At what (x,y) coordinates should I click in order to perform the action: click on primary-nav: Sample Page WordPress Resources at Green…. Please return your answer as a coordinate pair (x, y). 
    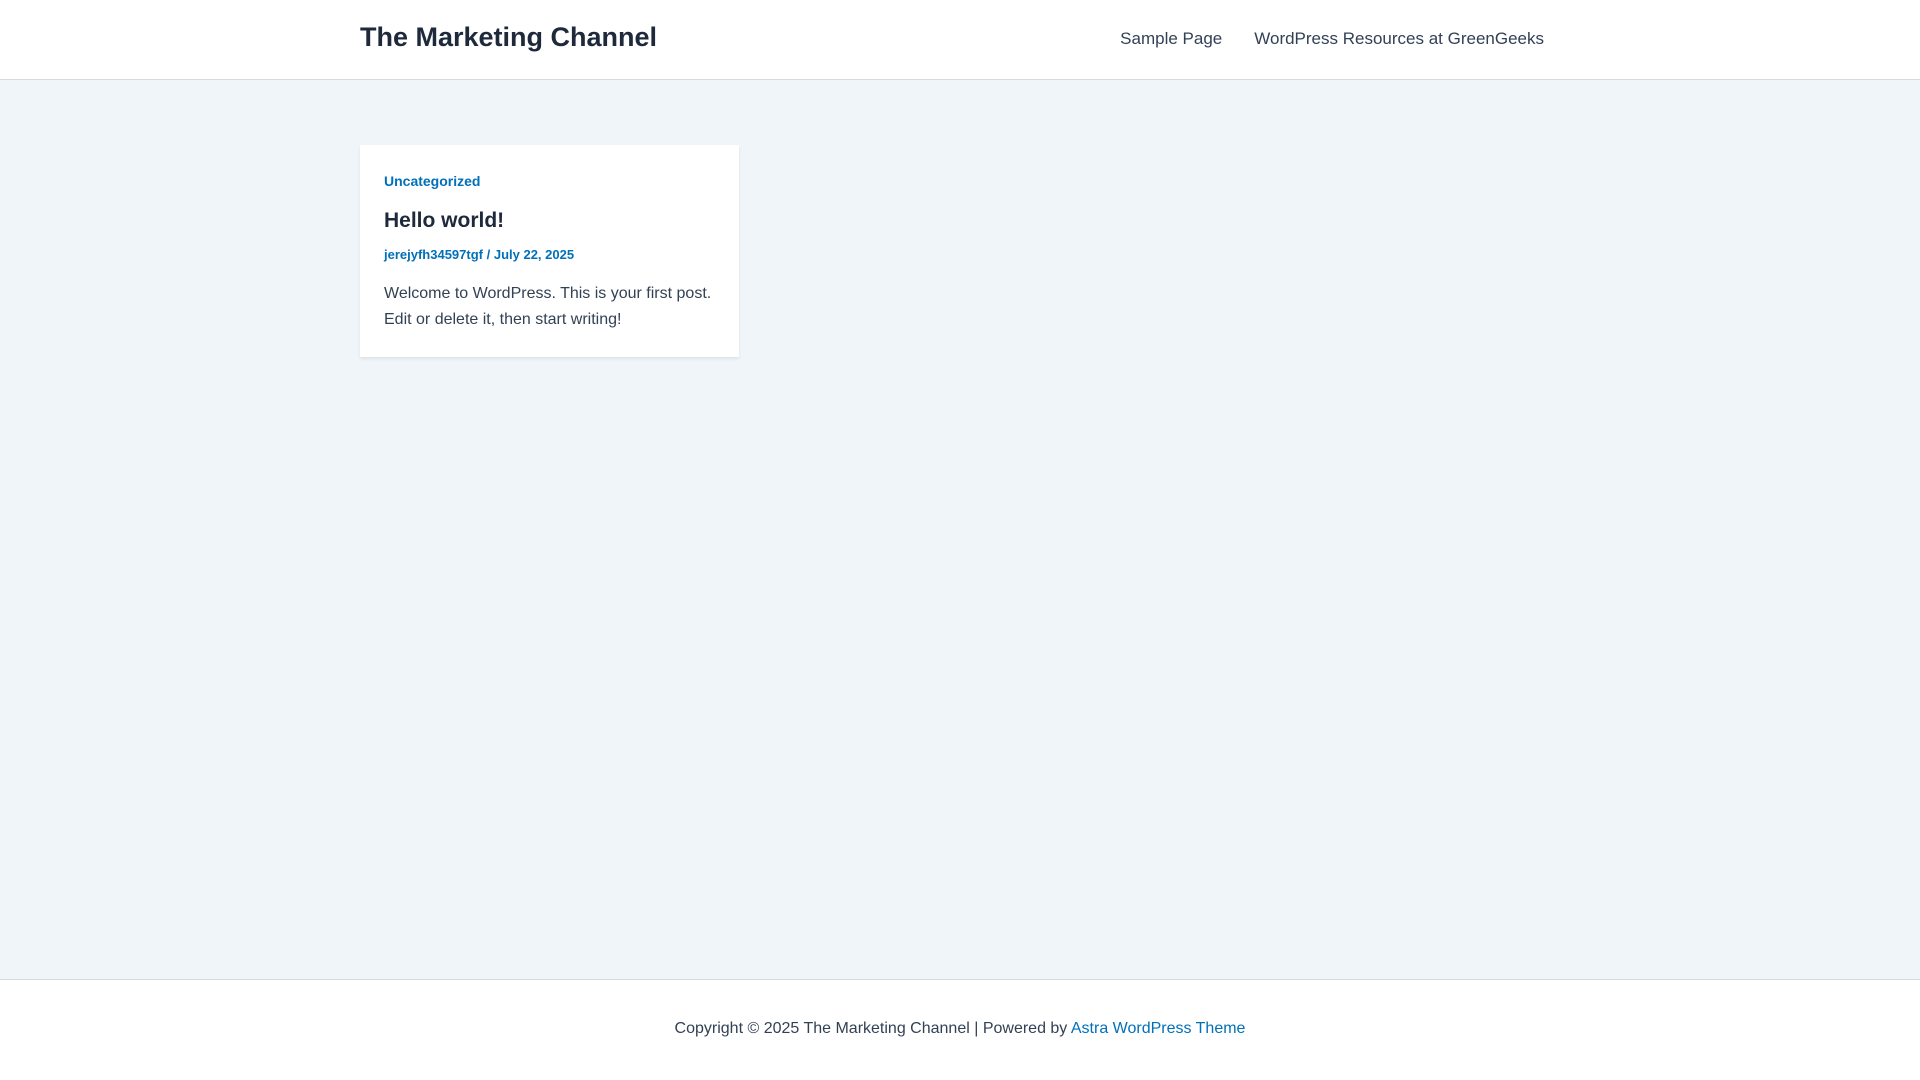
    Looking at the image, I should click on (1332, 39).